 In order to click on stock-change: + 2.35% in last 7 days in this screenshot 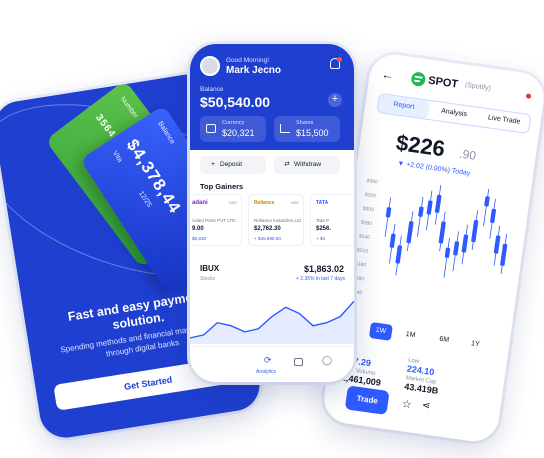, I will do `click(321, 279)`.